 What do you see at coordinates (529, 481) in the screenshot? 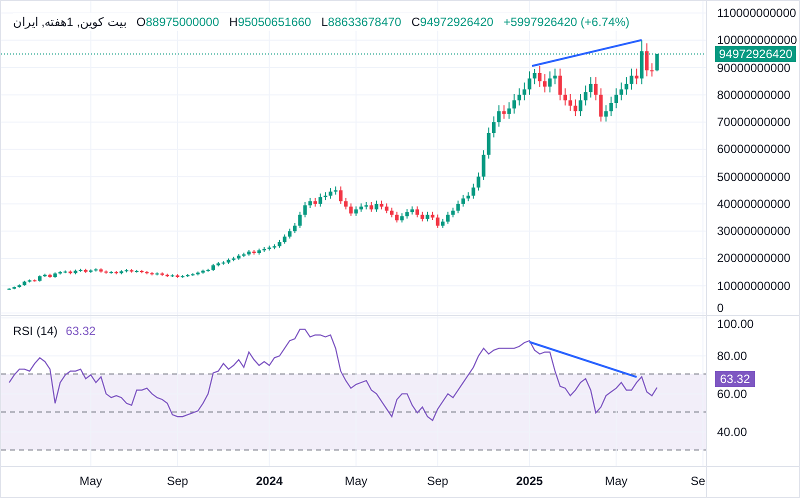
I see `time-axis-label: 2025` at bounding box center [529, 481].